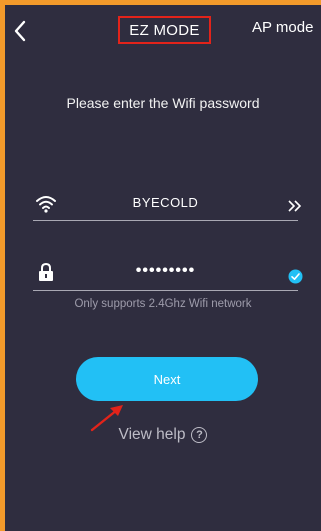 The height and width of the screenshot is (531, 321). I want to click on password-field: •••••••••, so click(167, 276).